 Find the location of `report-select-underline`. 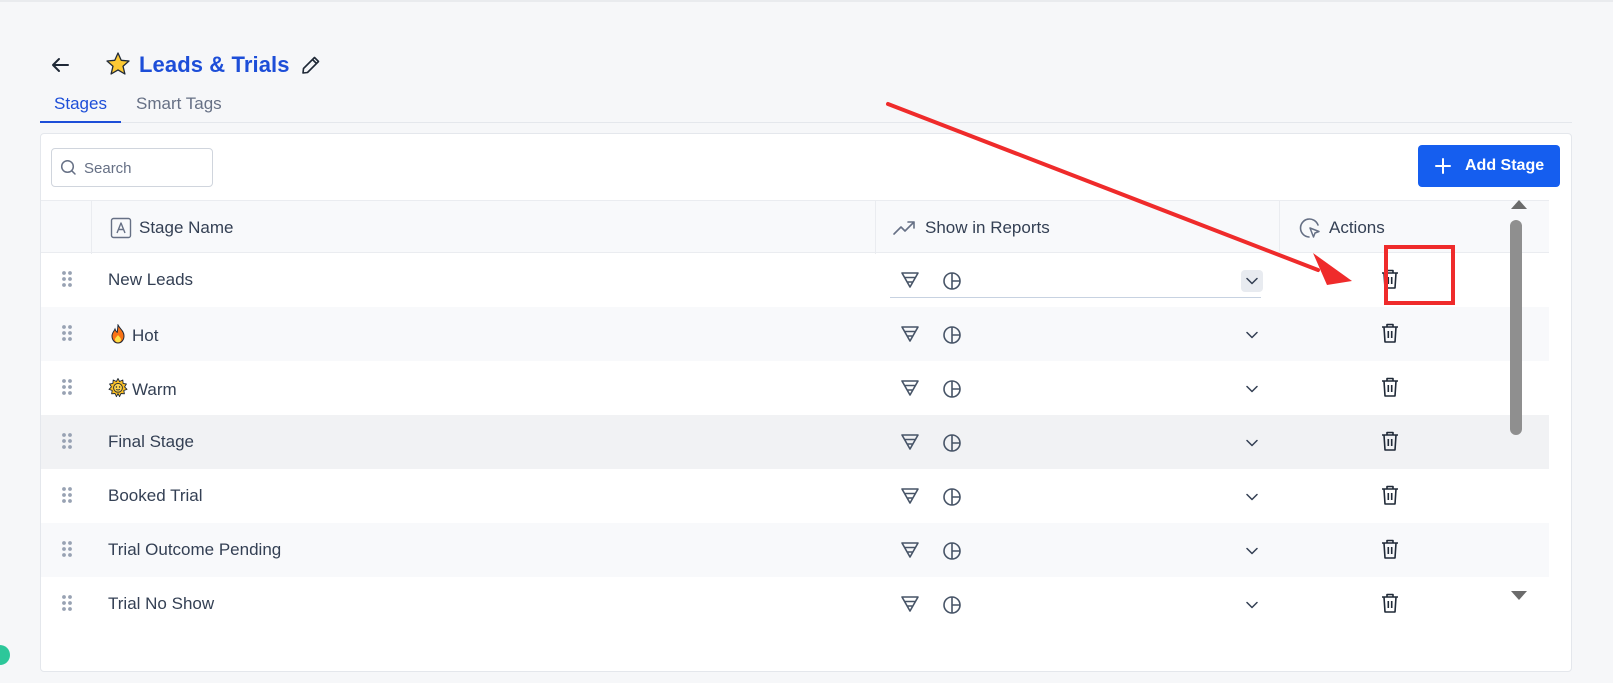

report-select-underline is located at coordinates (1075, 297).